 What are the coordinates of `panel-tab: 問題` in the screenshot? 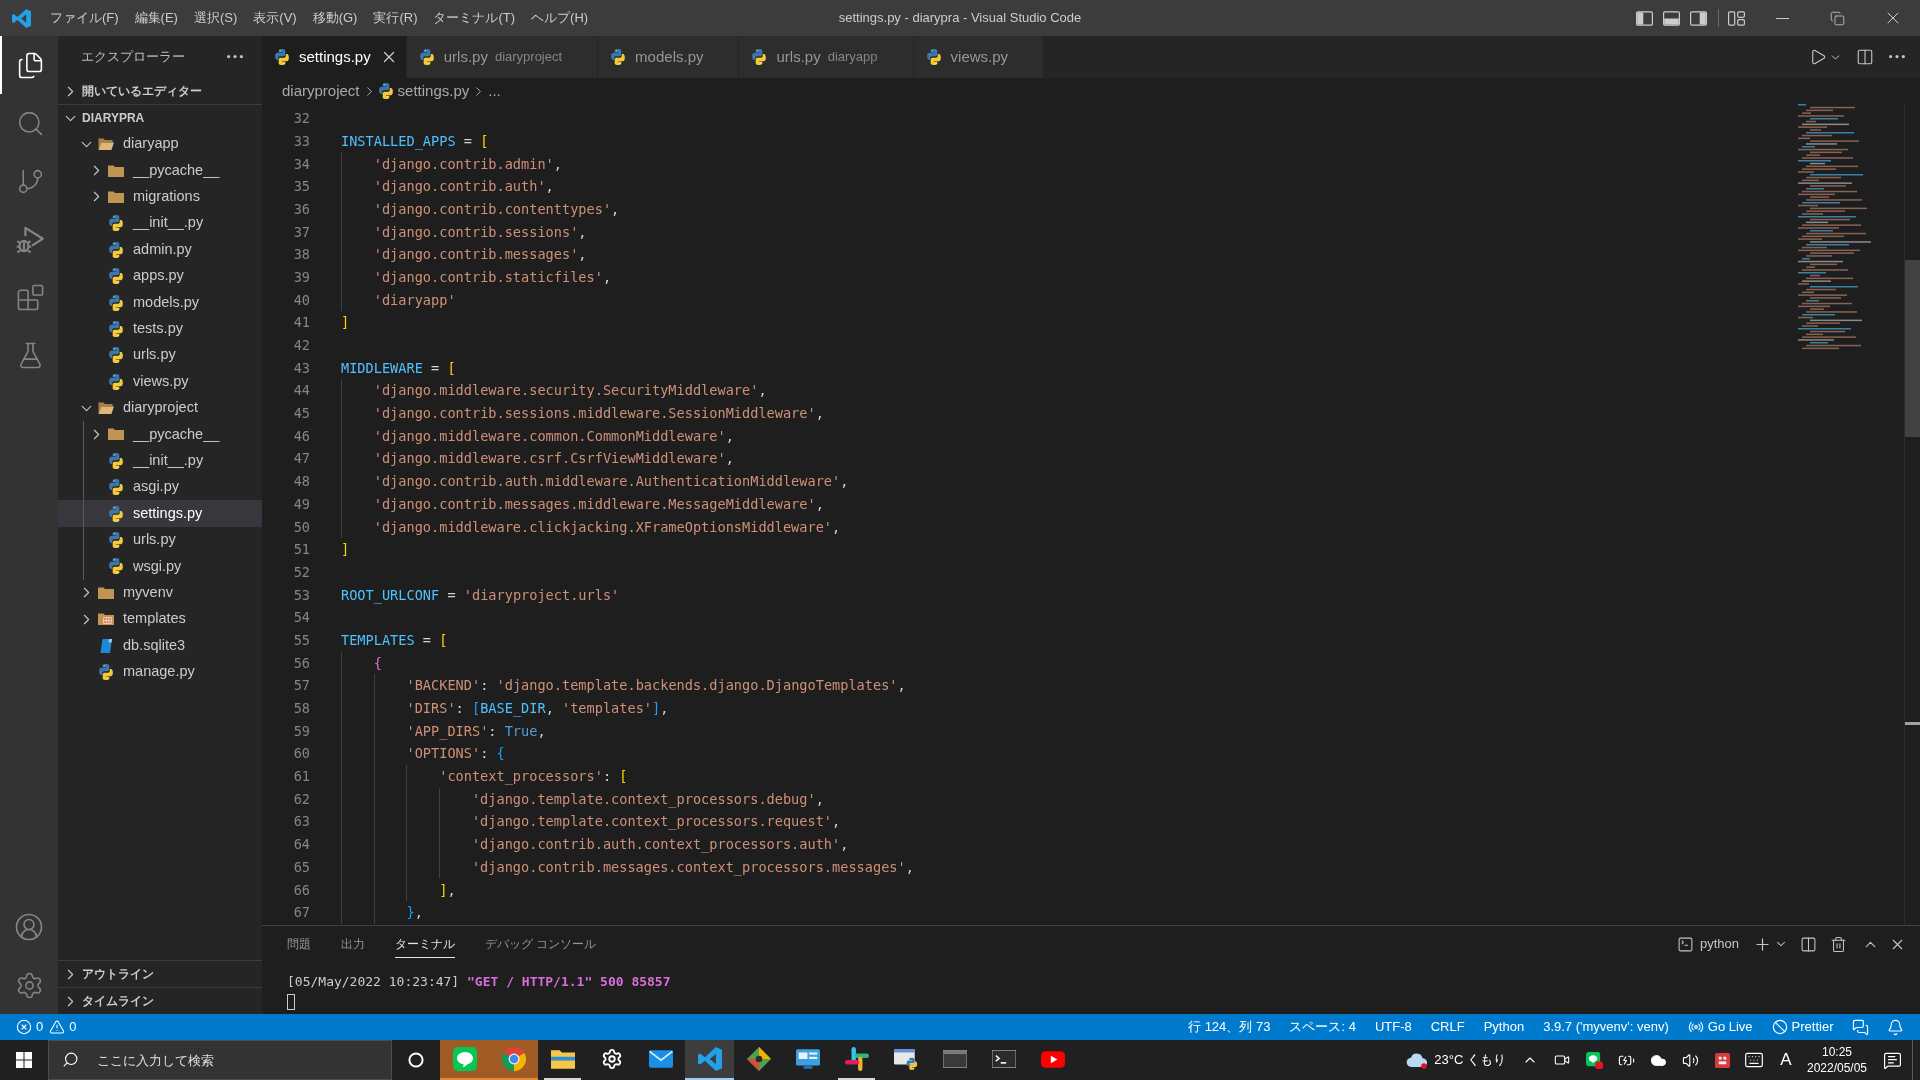 It's located at (299, 944).